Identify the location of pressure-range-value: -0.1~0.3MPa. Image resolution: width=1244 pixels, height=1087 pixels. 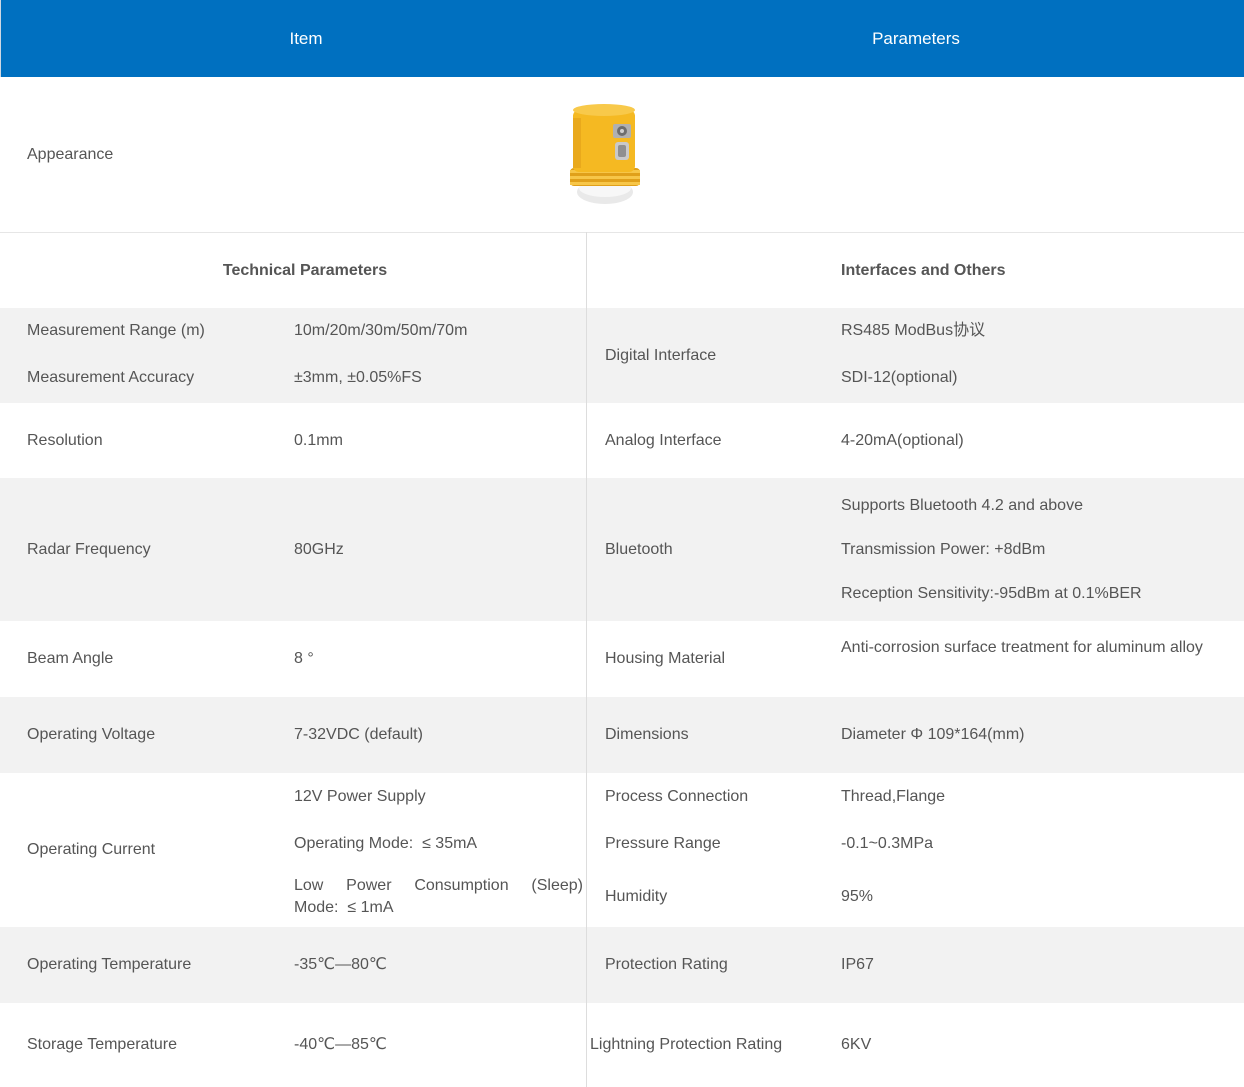
(887, 843).